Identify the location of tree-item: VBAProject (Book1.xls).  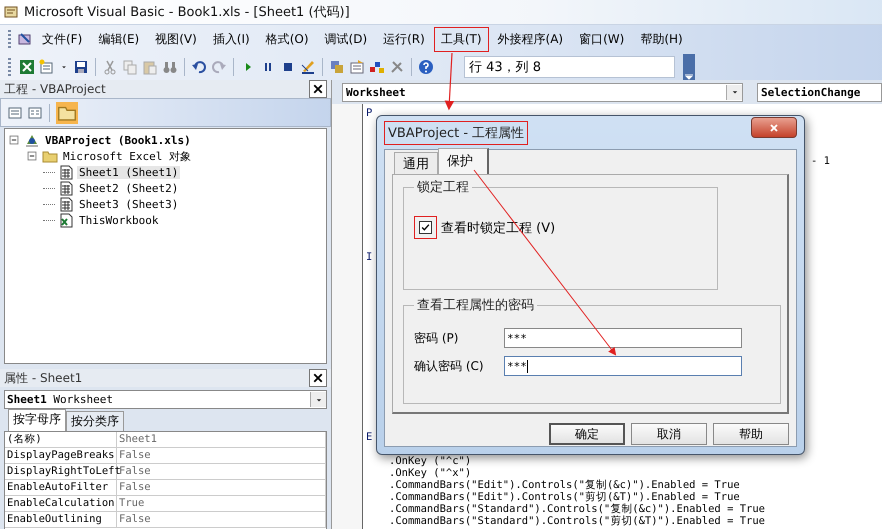
(118, 140).